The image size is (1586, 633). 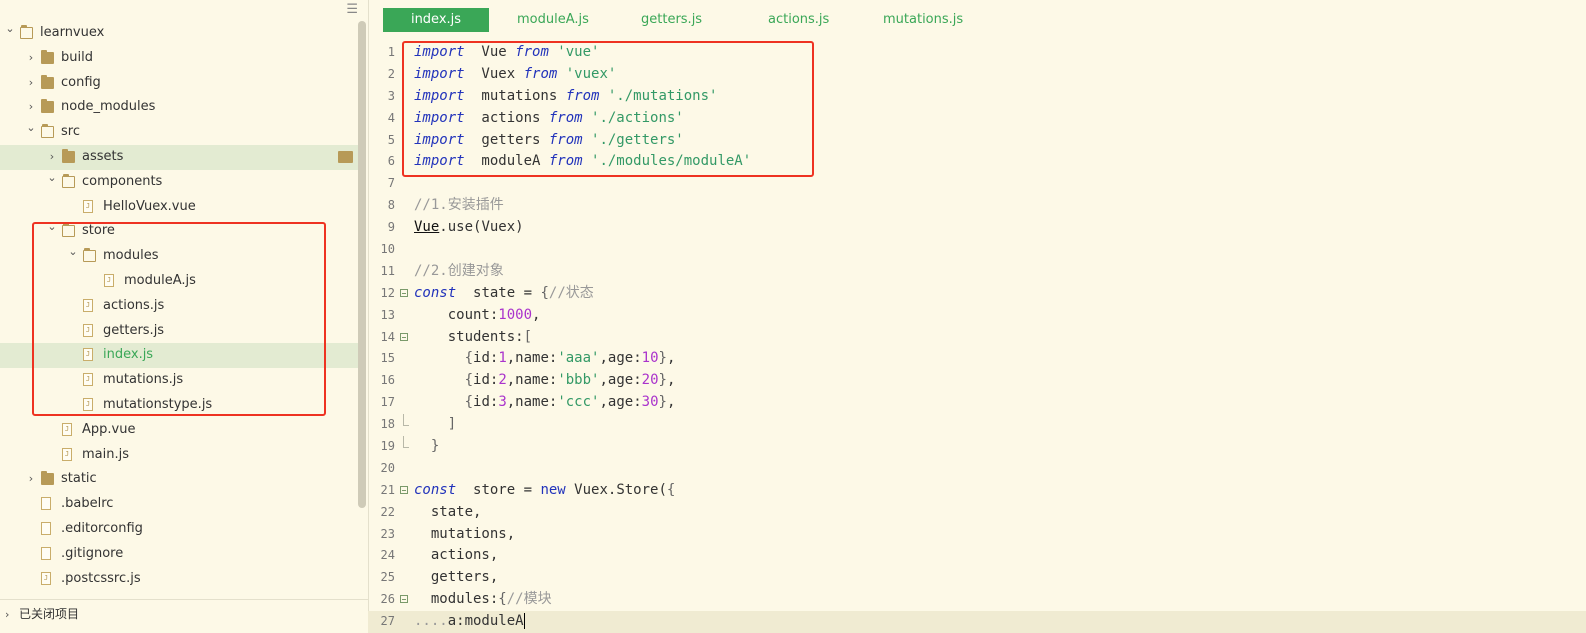 I want to click on code-line: 11 //2.创建对象, so click(x=977, y=272).